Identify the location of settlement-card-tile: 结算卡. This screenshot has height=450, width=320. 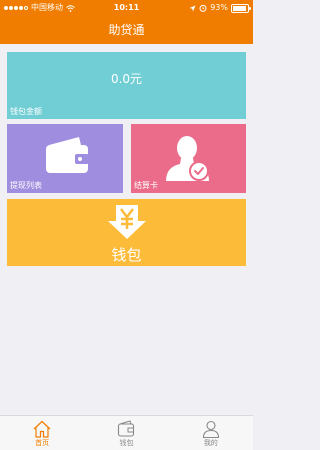
(188, 158).